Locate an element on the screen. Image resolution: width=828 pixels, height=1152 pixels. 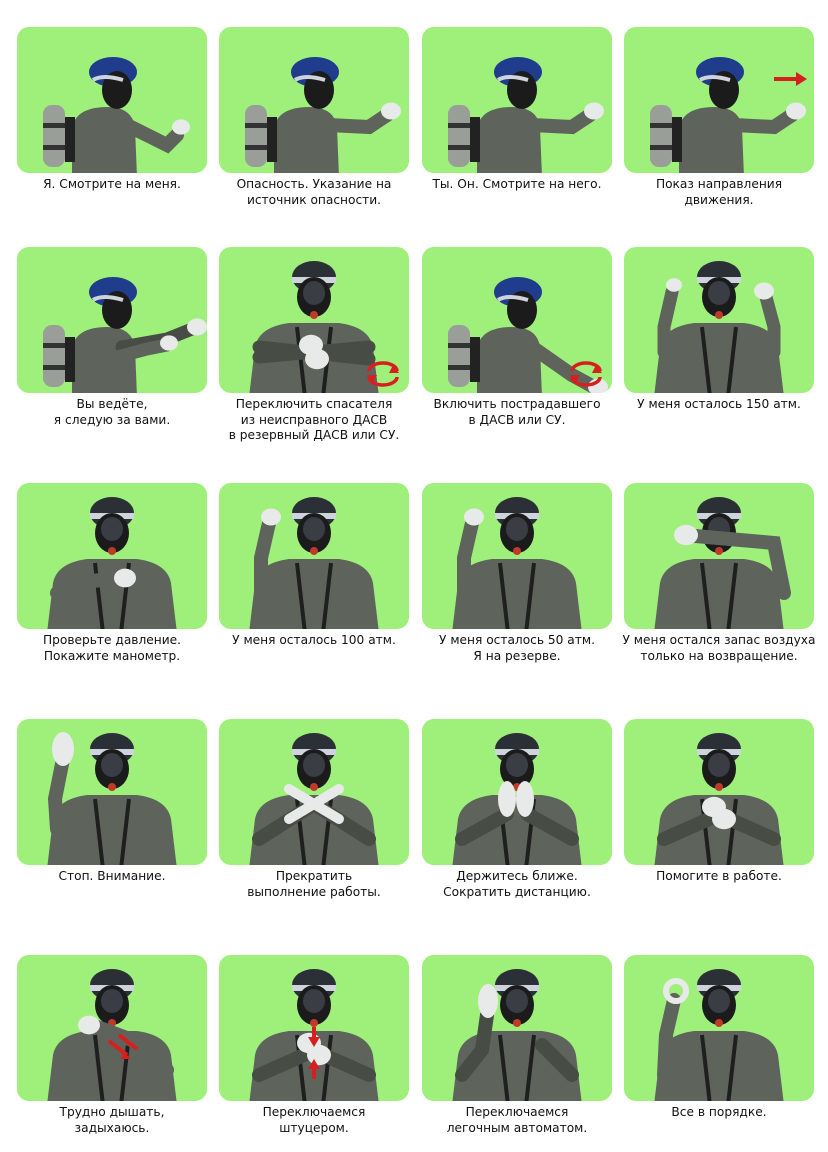
signal-caption: Проверьте давление. Покажите манометр. is located at coordinates (112, 648).